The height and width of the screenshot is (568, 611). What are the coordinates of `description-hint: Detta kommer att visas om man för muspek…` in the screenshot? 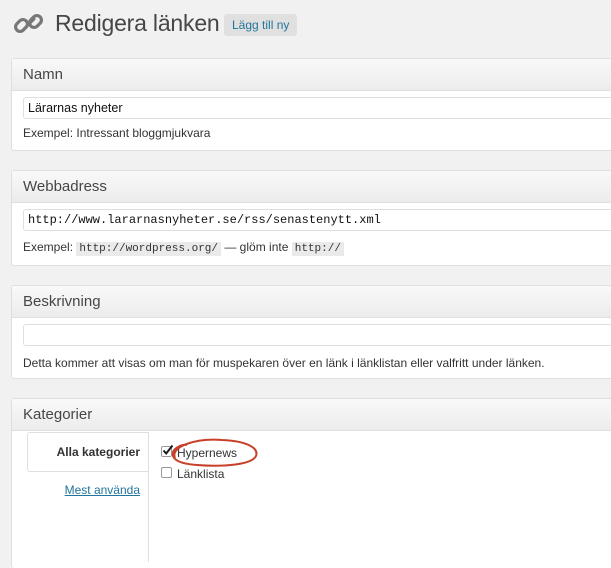 It's located at (284, 363).